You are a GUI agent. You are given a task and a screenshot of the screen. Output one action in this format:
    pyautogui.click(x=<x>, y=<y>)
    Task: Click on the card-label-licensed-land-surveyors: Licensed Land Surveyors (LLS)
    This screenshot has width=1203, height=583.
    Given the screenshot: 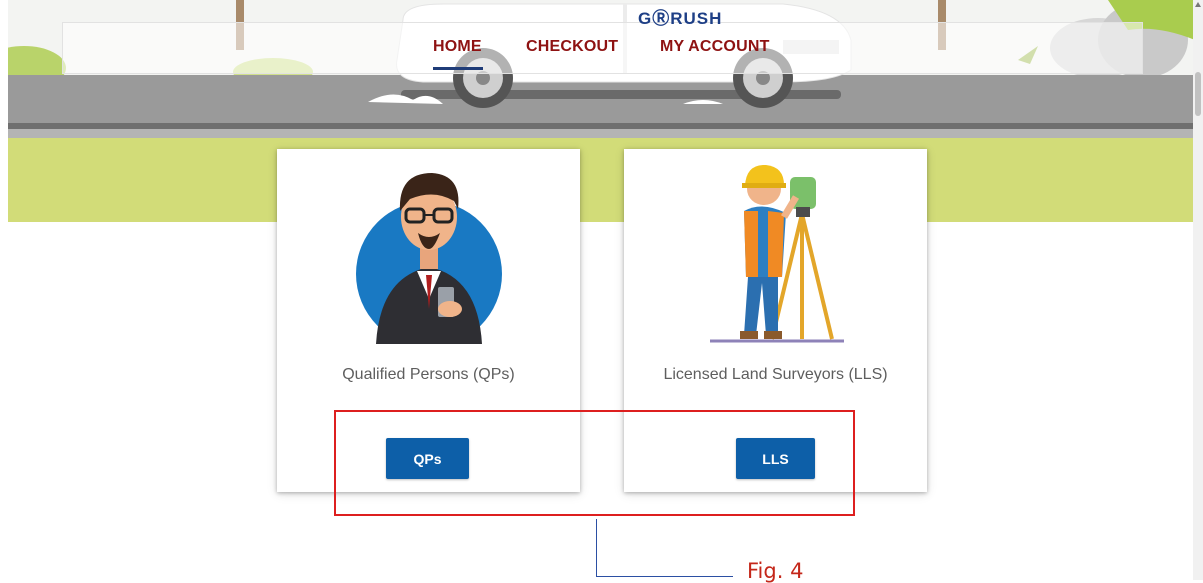 What is the action you would take?
    pyautogui.click(x=775, y=374)
    